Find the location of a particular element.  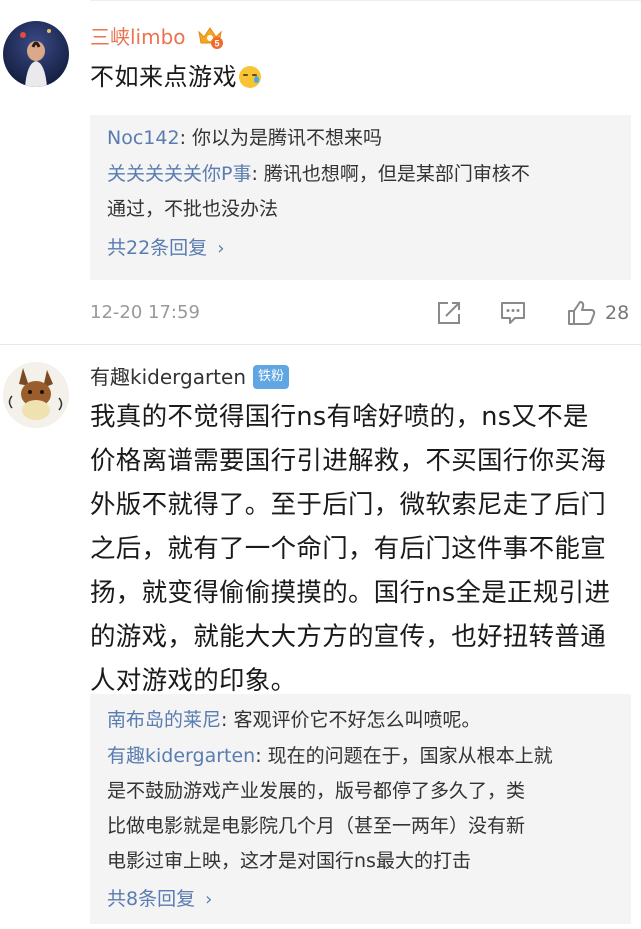

thumbs-up-icon is located at coordinates (581, 313).